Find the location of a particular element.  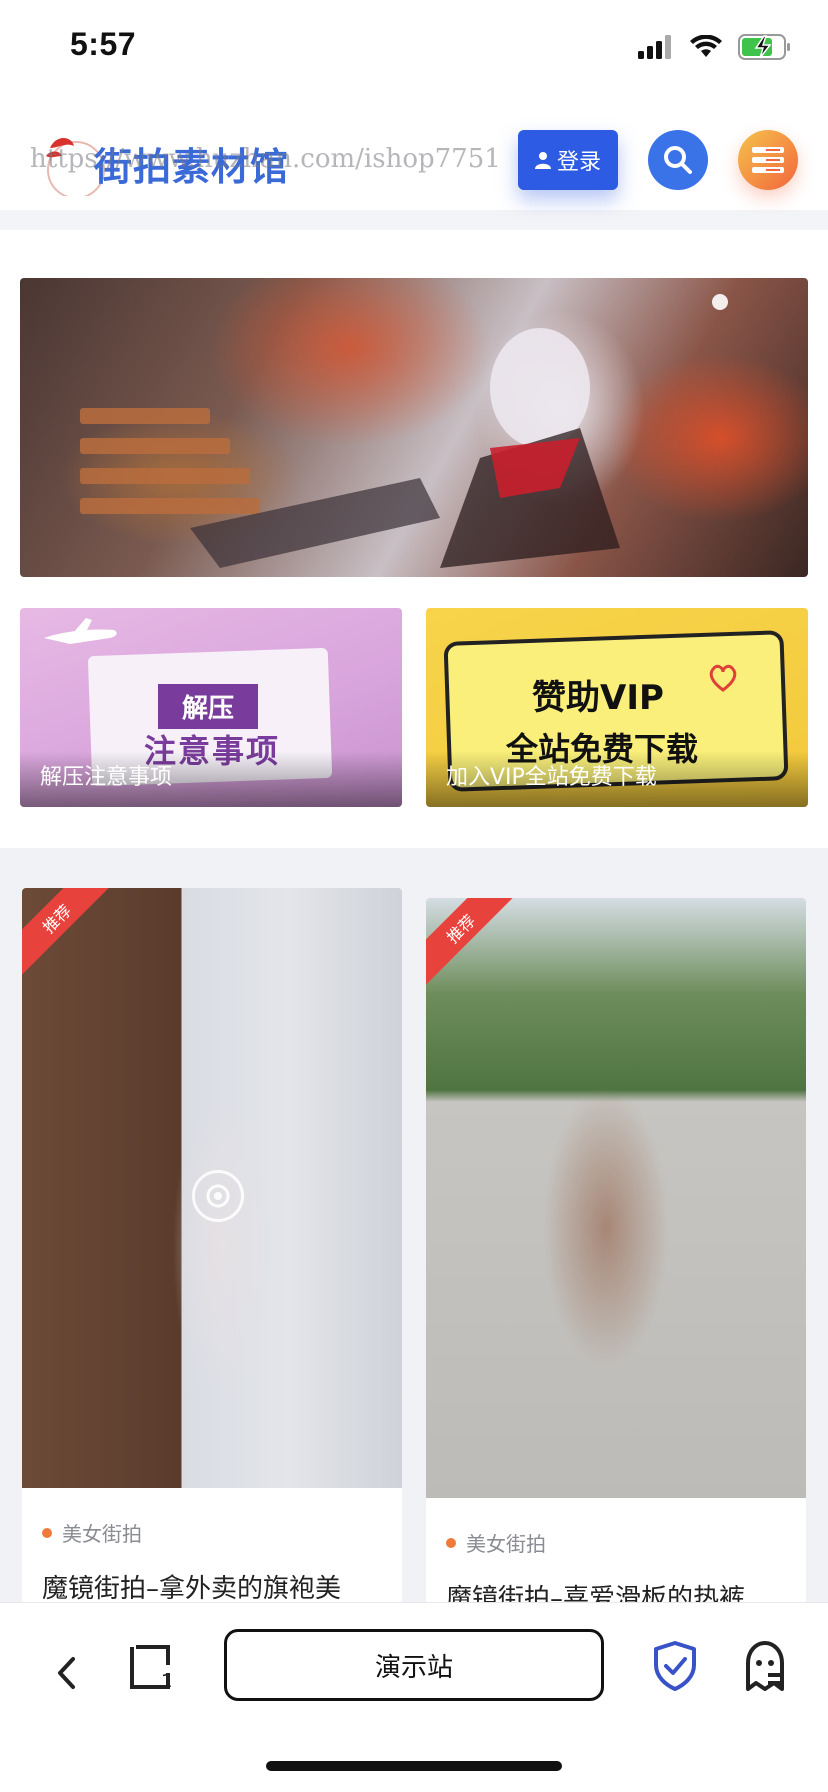

search-icon is located at coordinates (678, 160).